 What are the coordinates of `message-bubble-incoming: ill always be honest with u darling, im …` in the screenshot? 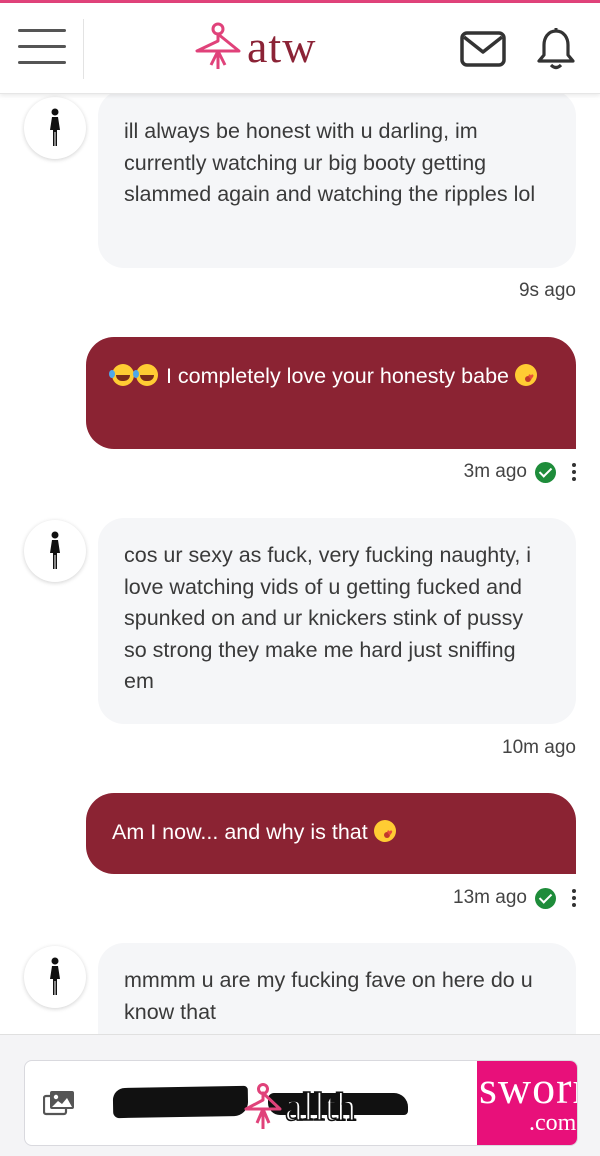 It's located at (337, 181).